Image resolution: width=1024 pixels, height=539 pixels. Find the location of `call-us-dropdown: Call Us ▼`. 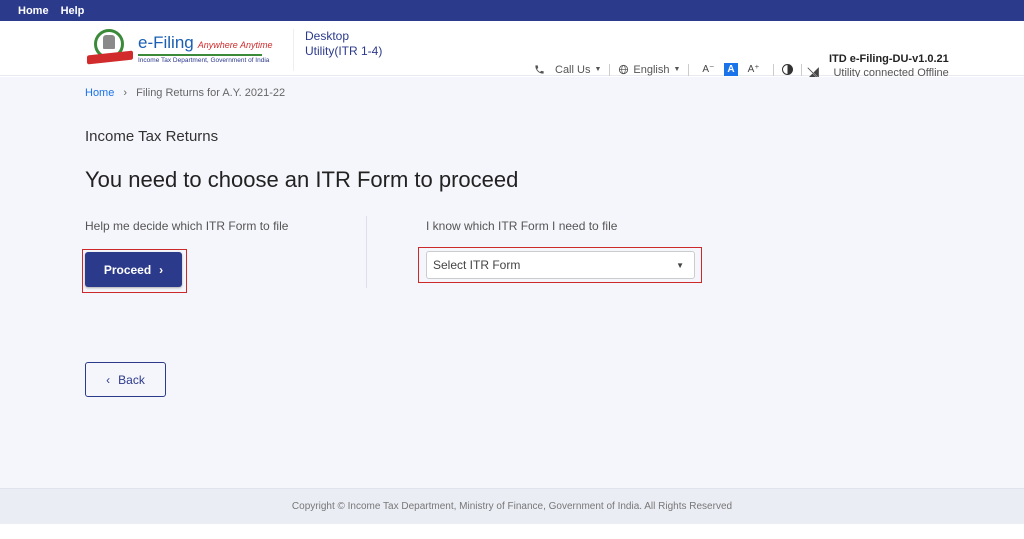

call-us-dropdown: Call Us ▼ is located at coordinates (567, 70).